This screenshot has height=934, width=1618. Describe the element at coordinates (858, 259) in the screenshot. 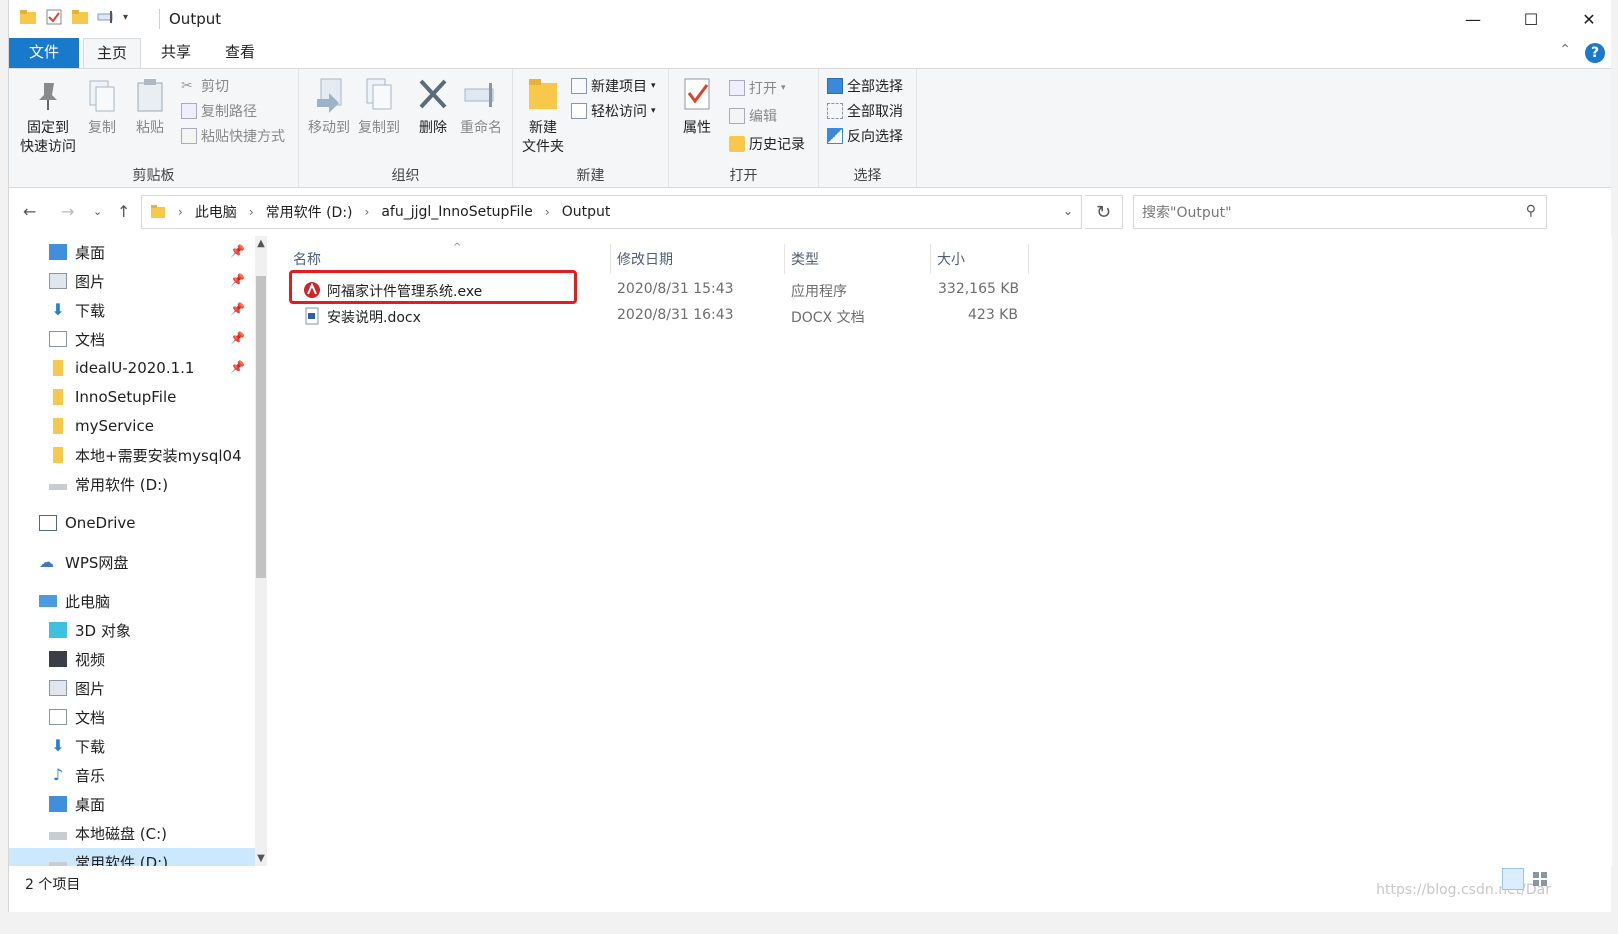

I see `column-header-type: 类型` at that location.